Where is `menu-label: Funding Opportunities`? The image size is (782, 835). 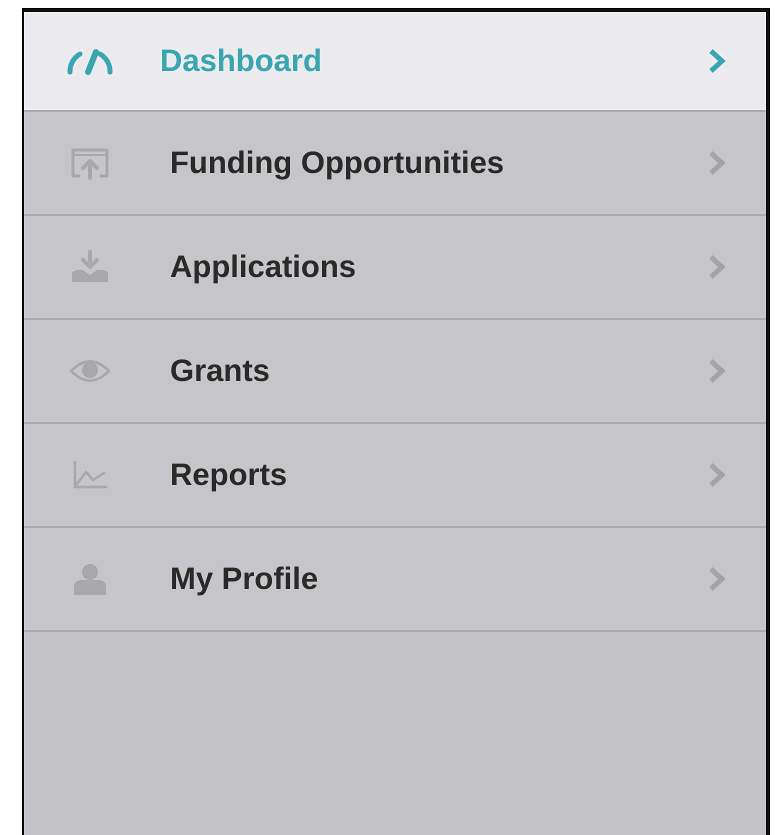 menu-label: Funding Opportunities is located at coordinates (338, 163).